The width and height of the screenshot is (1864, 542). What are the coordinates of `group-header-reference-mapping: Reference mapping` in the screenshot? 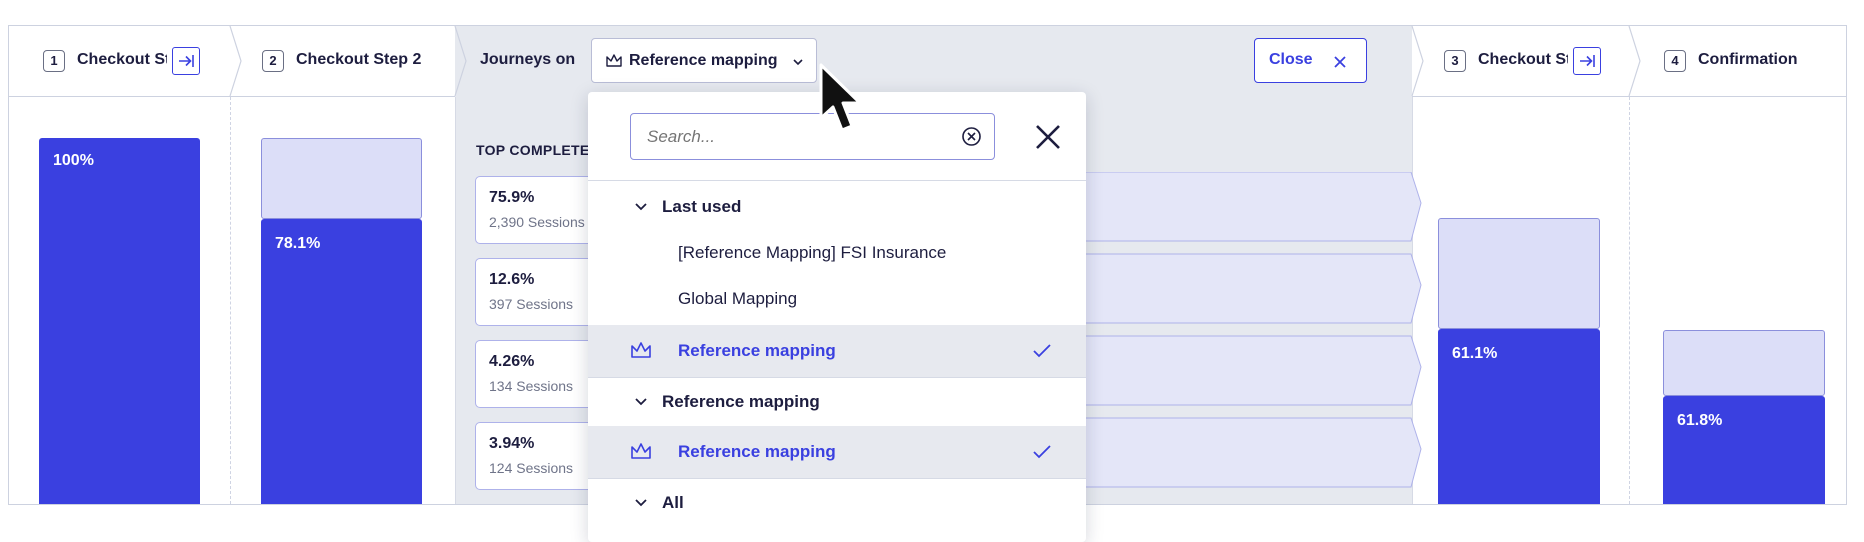 It's located at (837, 402).